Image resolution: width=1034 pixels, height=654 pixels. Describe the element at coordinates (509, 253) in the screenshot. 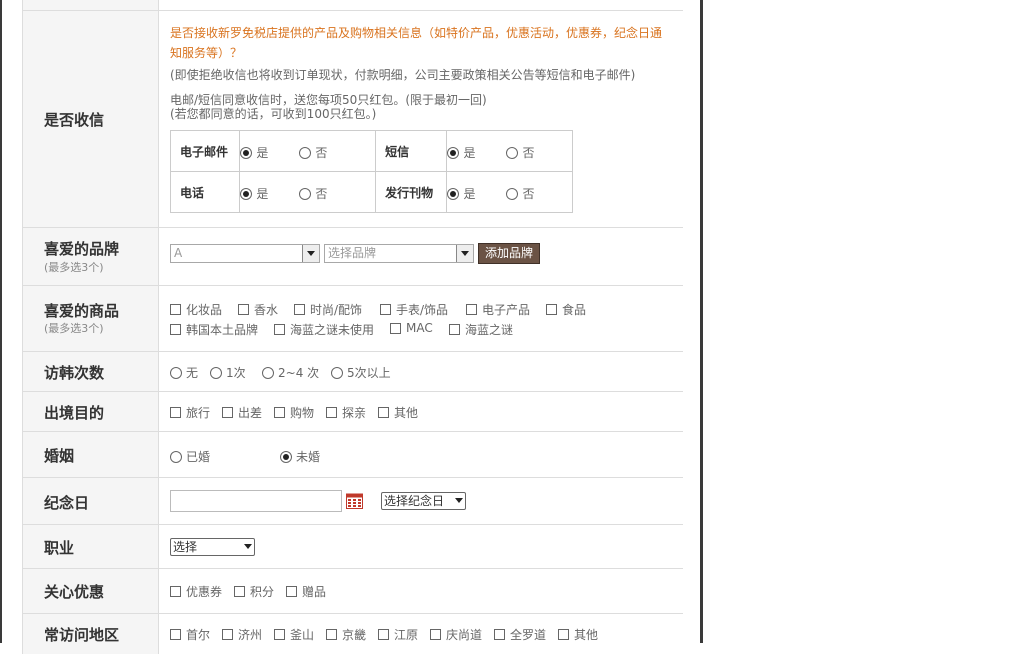

I see `add-brand-button: 添加品牌` at that location.